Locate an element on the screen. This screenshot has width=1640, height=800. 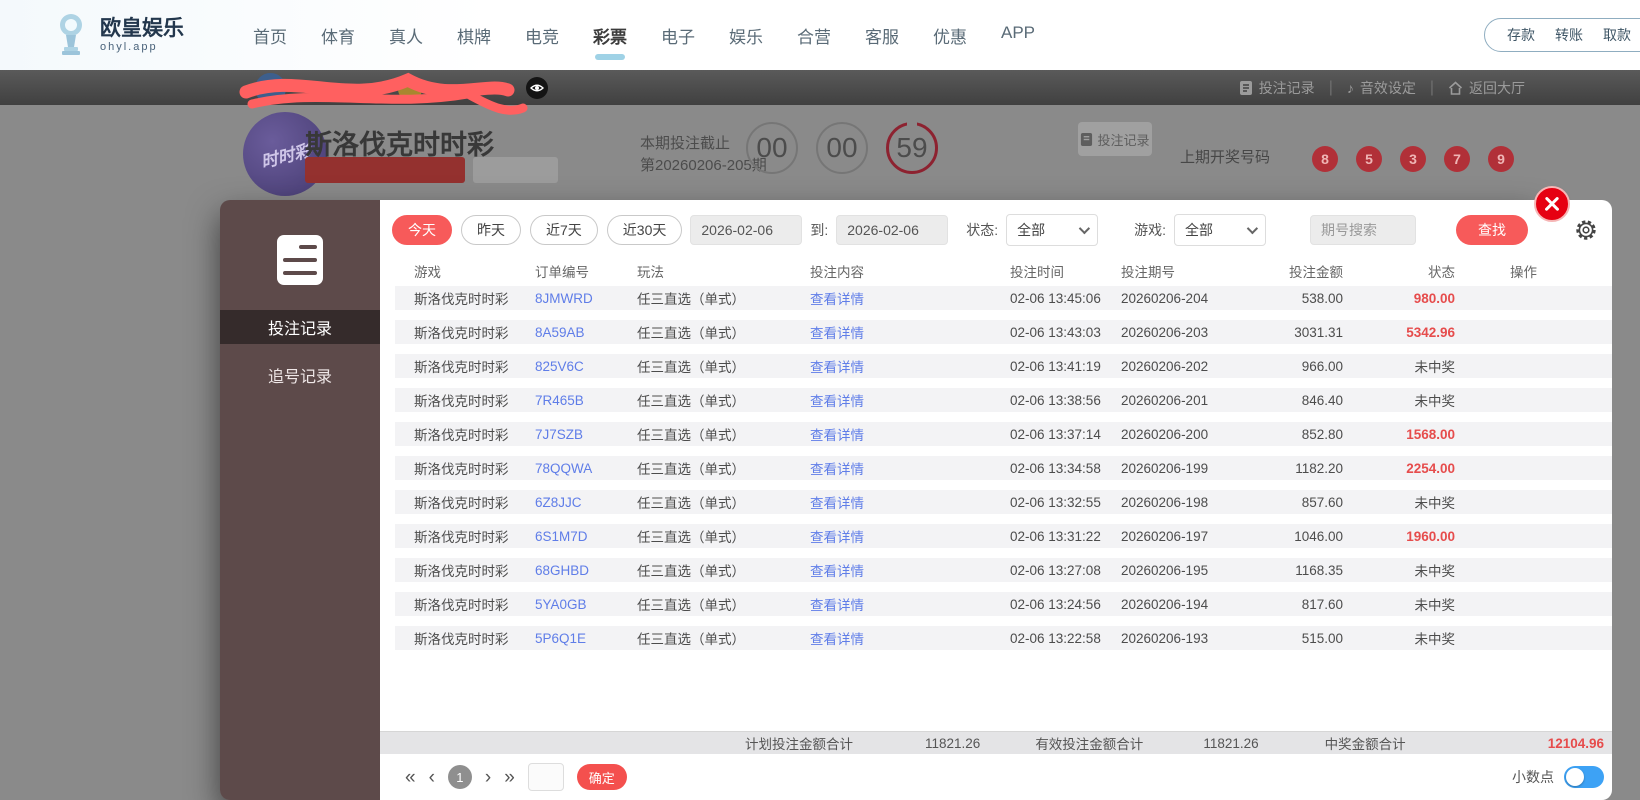
nav-item-2: 真人 is located at coordinates (406, 35).